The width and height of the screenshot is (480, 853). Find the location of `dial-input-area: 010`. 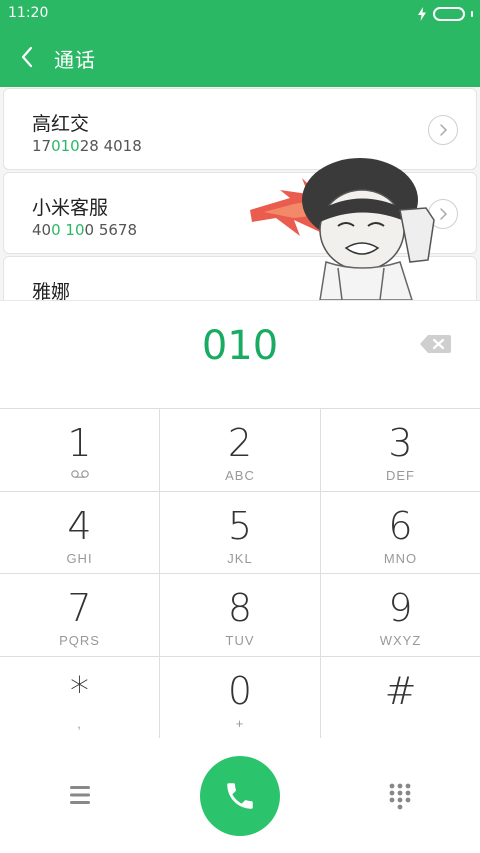

dial-input-area: 010 is located at coordinates (240, 354).